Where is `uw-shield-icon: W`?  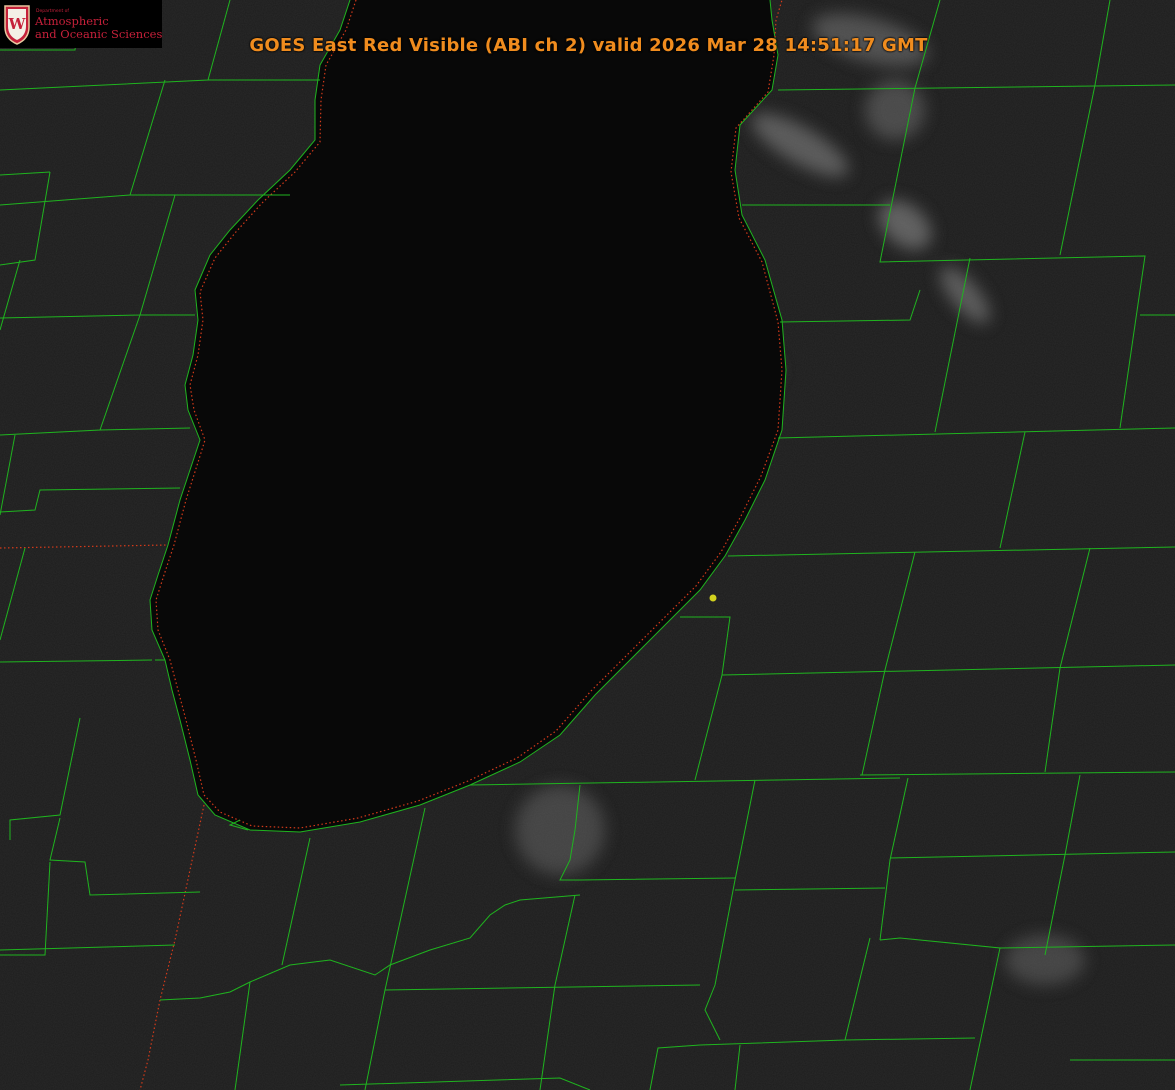
uw-shield-icon: W is located at coordinates (17, 25).